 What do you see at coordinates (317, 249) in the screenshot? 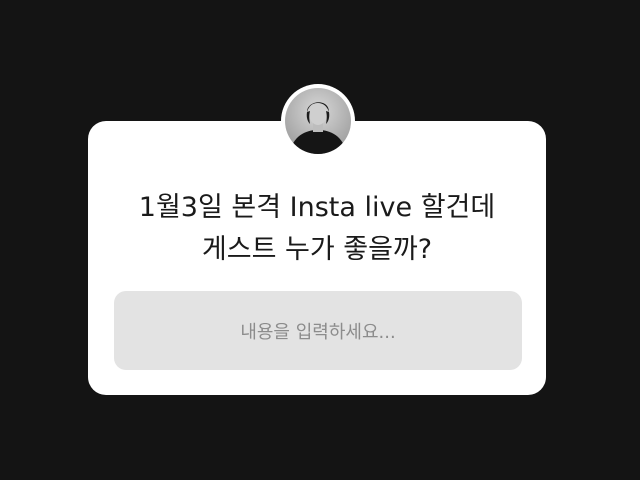
I see `question-line-2: 게스트 누가 좋을까?` at bounding box center [317, 249].